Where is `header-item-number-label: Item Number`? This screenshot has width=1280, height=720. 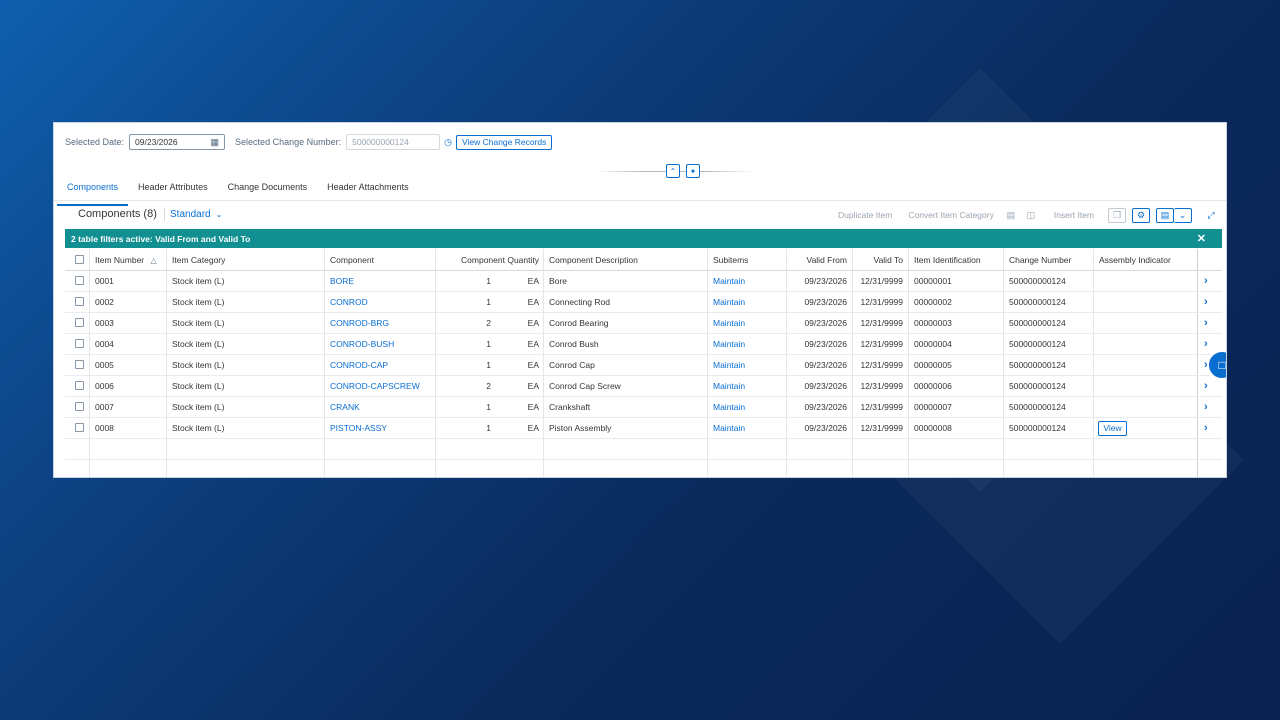 header-item-number-label: Item Number is located at coordinates (120, 260).